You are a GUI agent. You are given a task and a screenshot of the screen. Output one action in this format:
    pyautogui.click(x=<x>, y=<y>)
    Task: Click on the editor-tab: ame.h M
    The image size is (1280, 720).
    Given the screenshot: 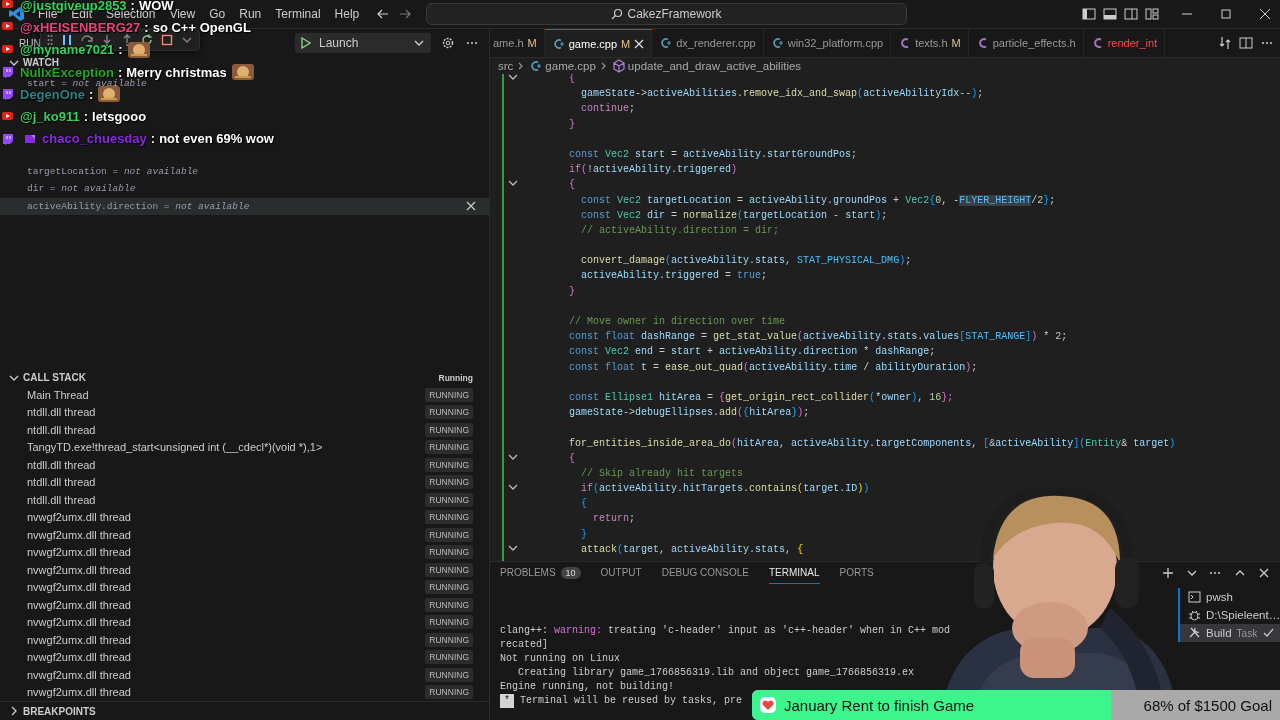 What is the action you would take?
    pyautogui.click(x=517, y=43)
    